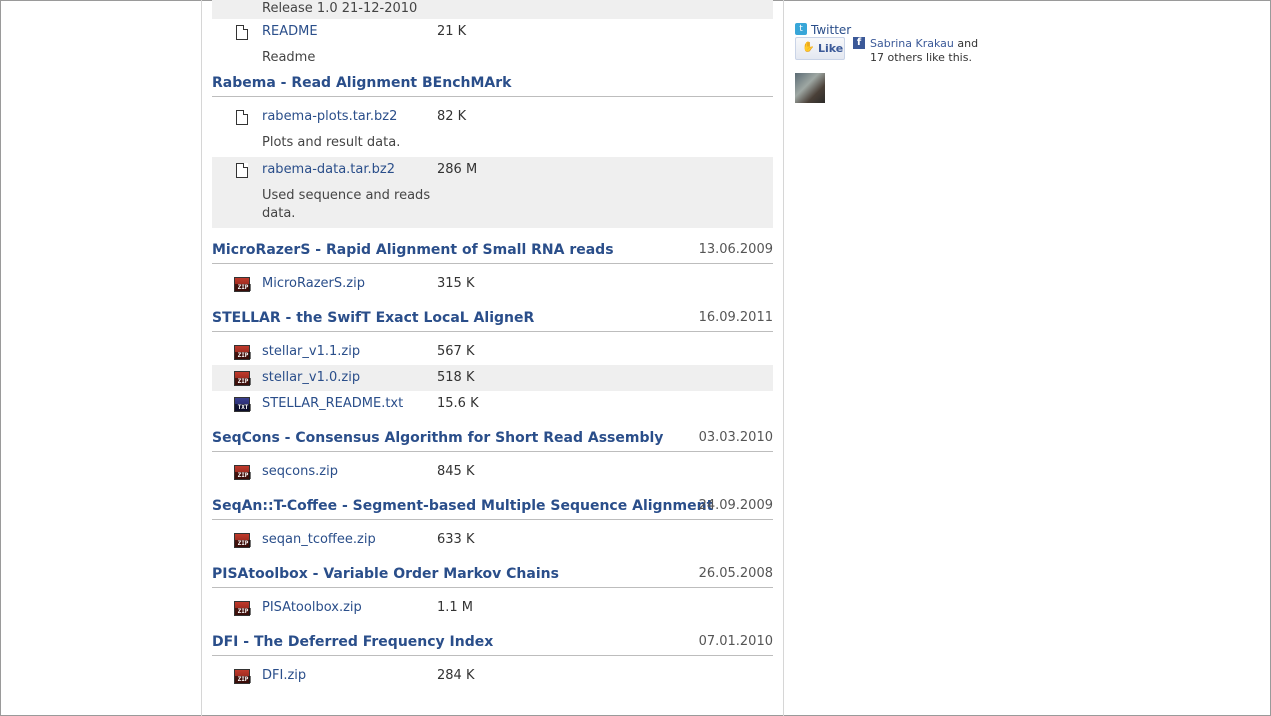 This screenshot has height=716, width=1271. I want to click on content-right-border, so click(783, 358).